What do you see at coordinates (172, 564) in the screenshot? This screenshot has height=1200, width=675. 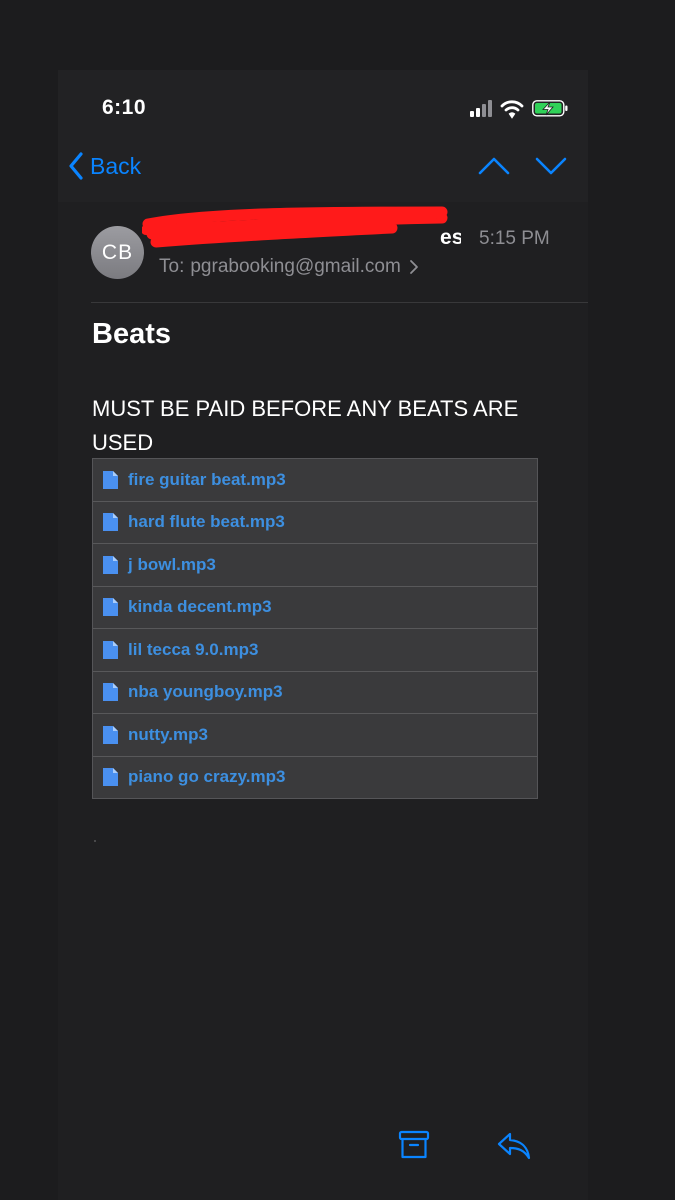 I see `attachment-name: j bowl.mp3` at bounding box center [172, 564].